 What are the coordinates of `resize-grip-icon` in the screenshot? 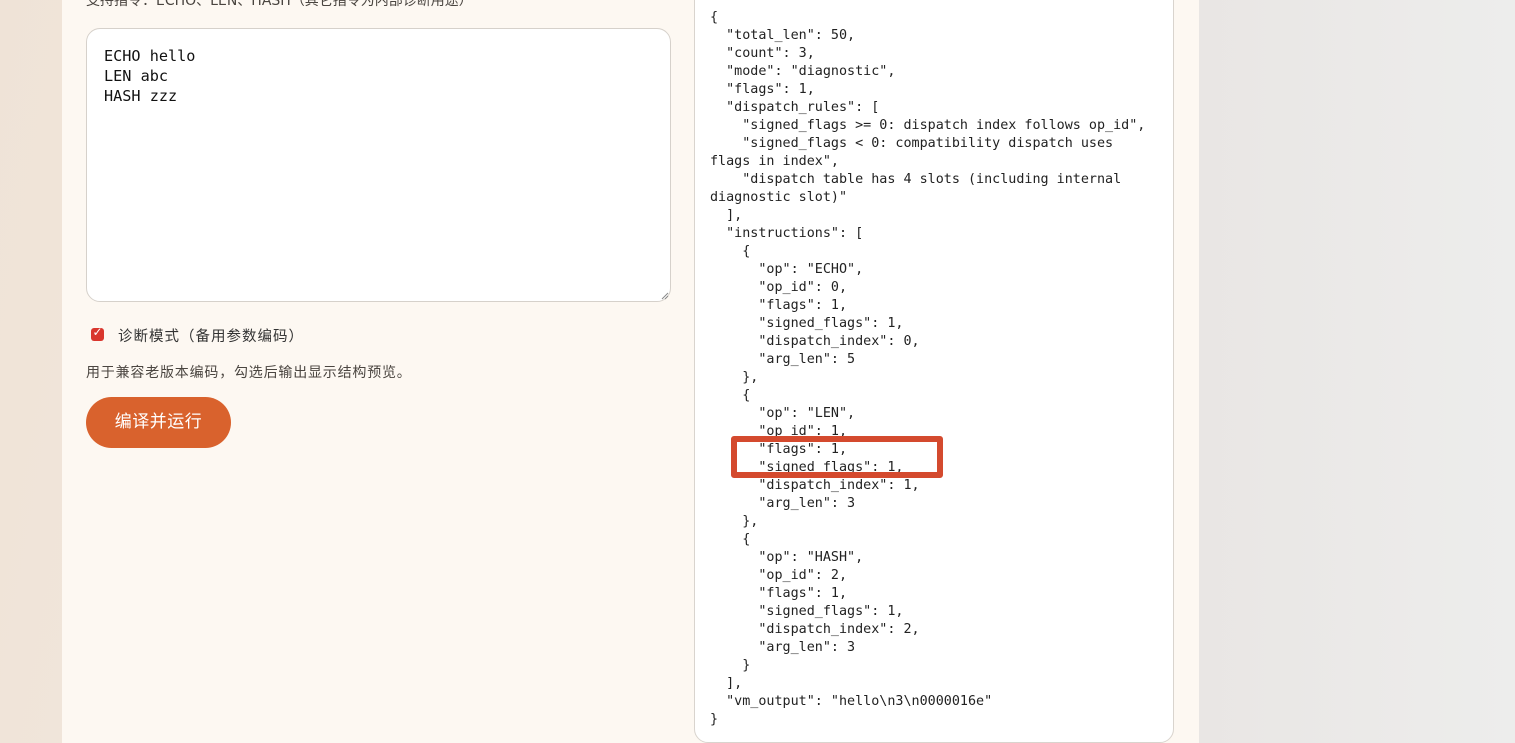 It's located at (665, 296).